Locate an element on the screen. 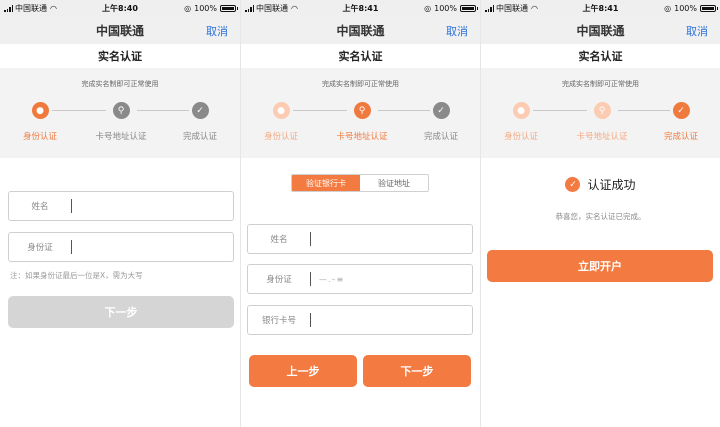 The width and height of the screenshot is (720, 427). success-message: 恭喜您，实名认证已完成。 is located at coordinates (600, 216).